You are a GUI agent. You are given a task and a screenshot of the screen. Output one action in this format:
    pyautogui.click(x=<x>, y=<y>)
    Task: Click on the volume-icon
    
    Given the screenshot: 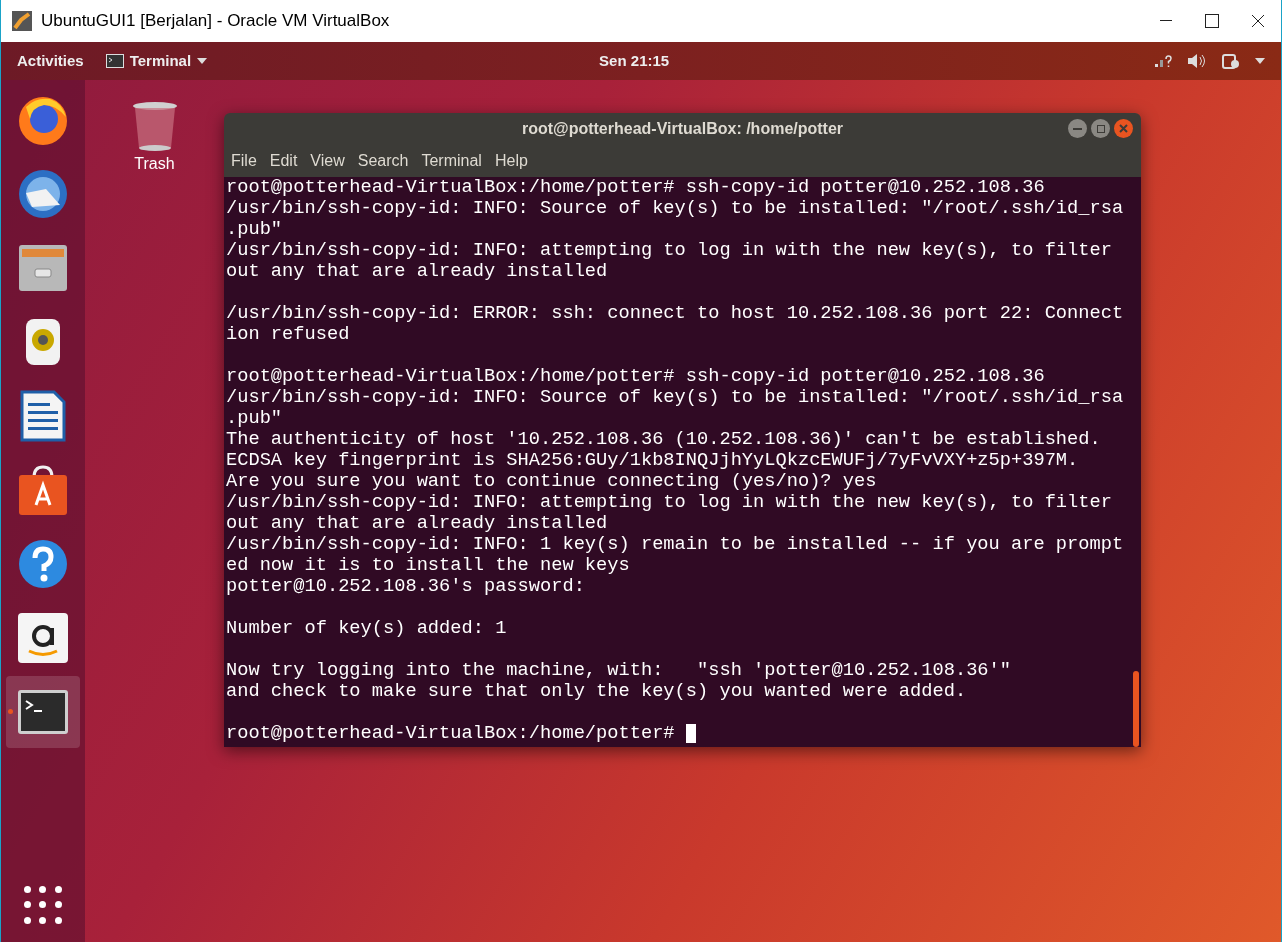 What is the action you would take?
    pyautogui.click(x=1197, y=61)
    